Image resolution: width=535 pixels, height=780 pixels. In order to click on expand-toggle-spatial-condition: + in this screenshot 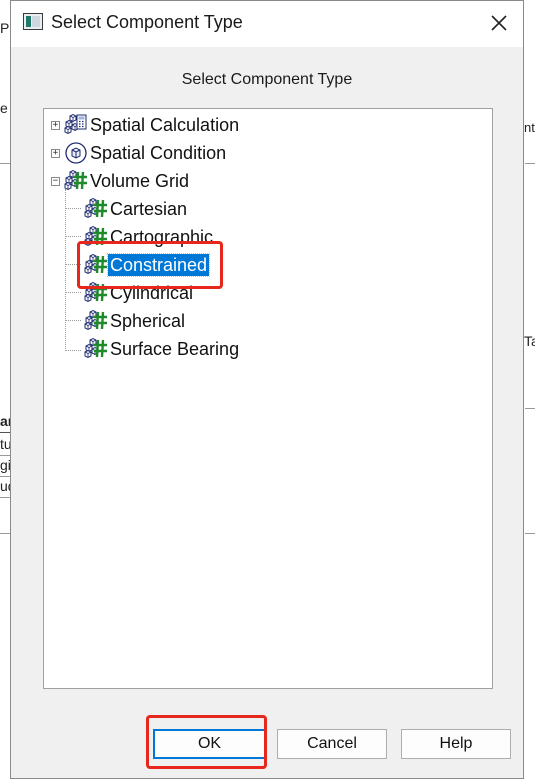, I will do `click(55, 153)`.